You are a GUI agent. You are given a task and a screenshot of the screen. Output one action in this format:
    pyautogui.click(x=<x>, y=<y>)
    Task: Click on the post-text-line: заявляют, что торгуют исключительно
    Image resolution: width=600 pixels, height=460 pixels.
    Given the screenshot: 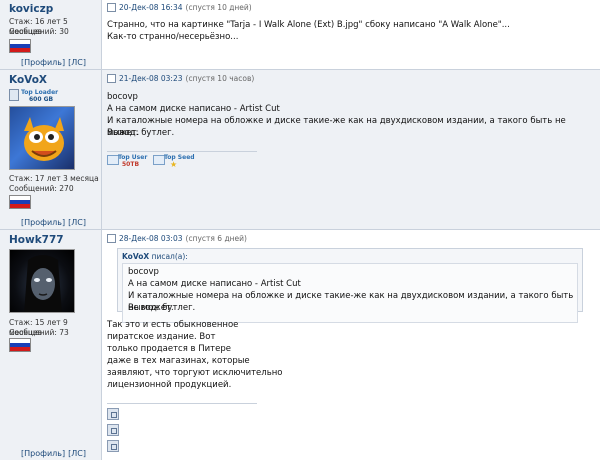 What is the action you would take?
    pyautogui.click(x=195, y=373)
    